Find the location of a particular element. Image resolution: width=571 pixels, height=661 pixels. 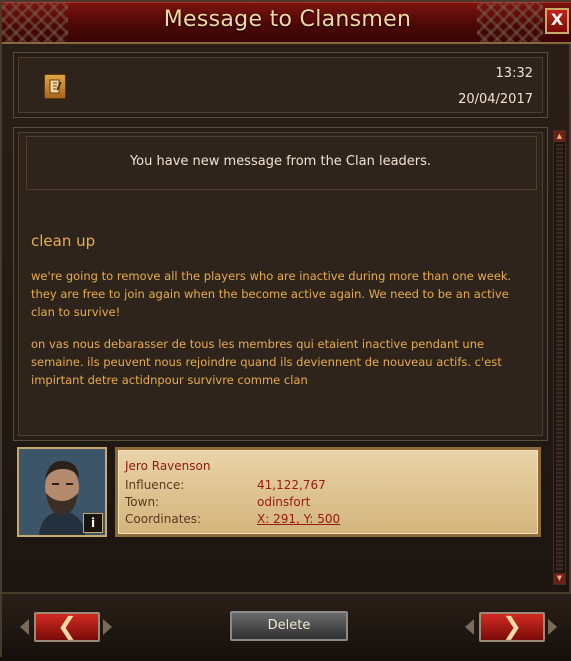

message-scroll-icon is located at coordinates (55, 86).